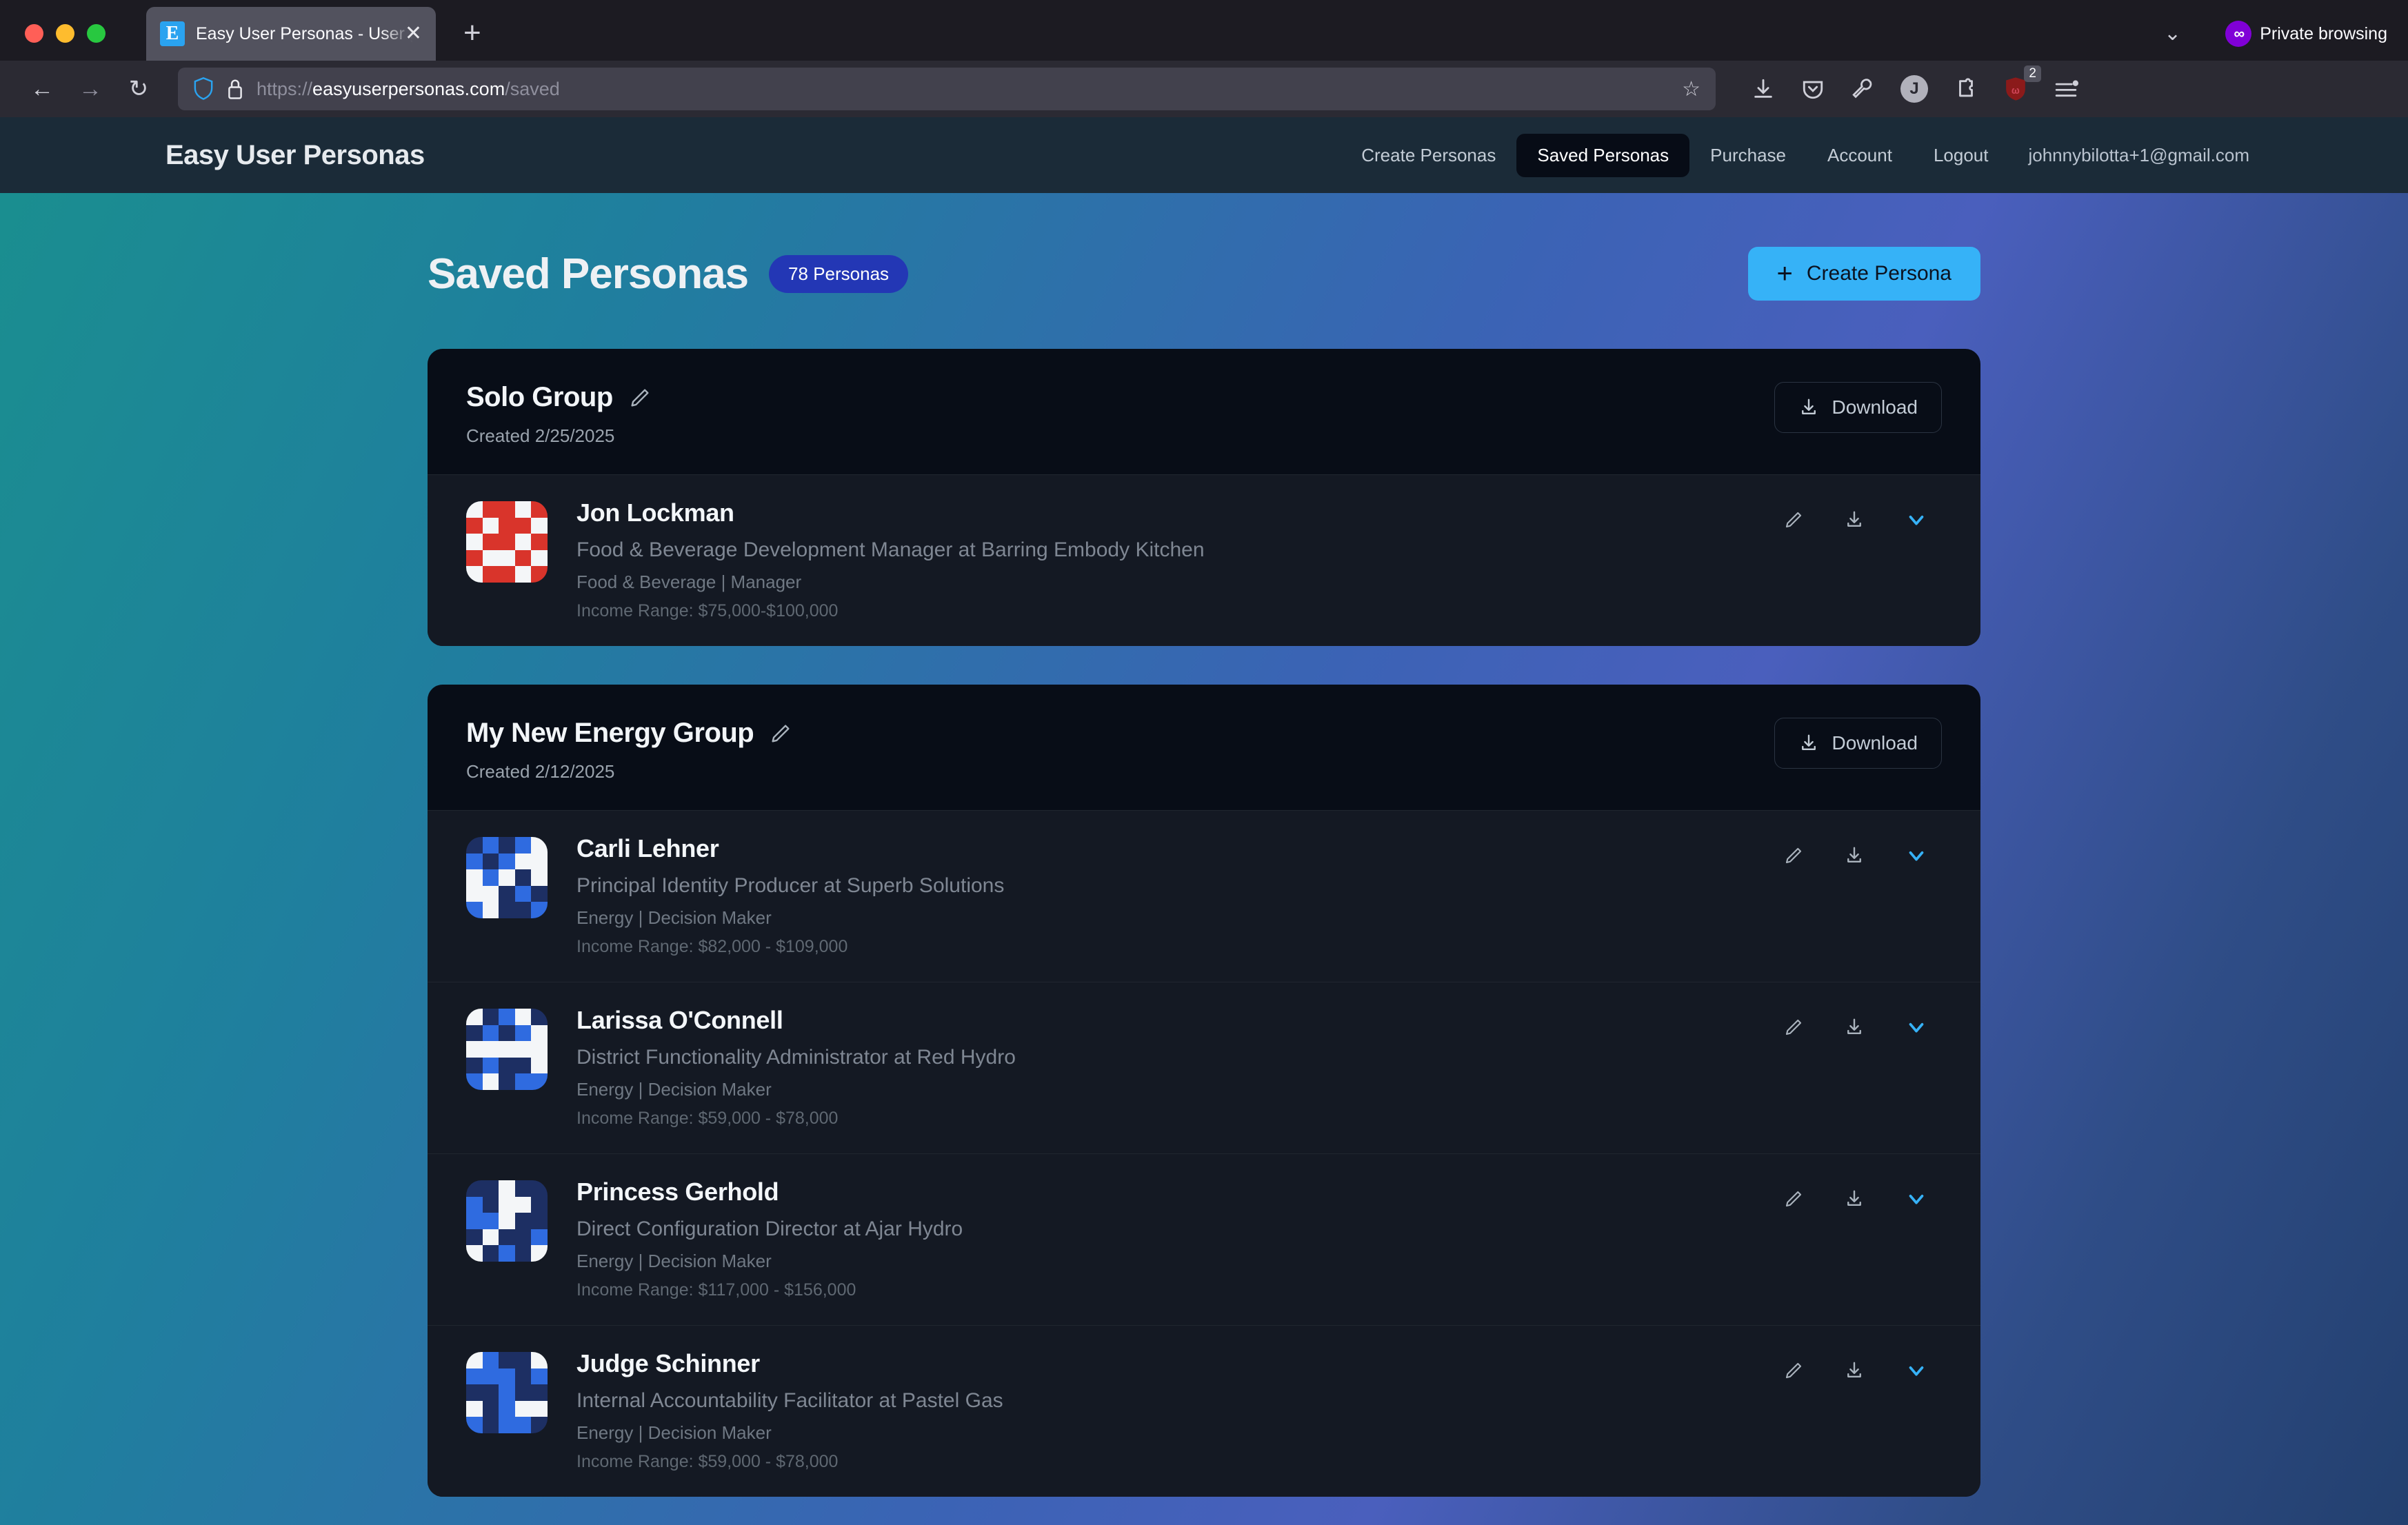 This screenshot has width=2408, height=1525. I want to click on persona-name: Judge Schinner, so click(668, 1363).